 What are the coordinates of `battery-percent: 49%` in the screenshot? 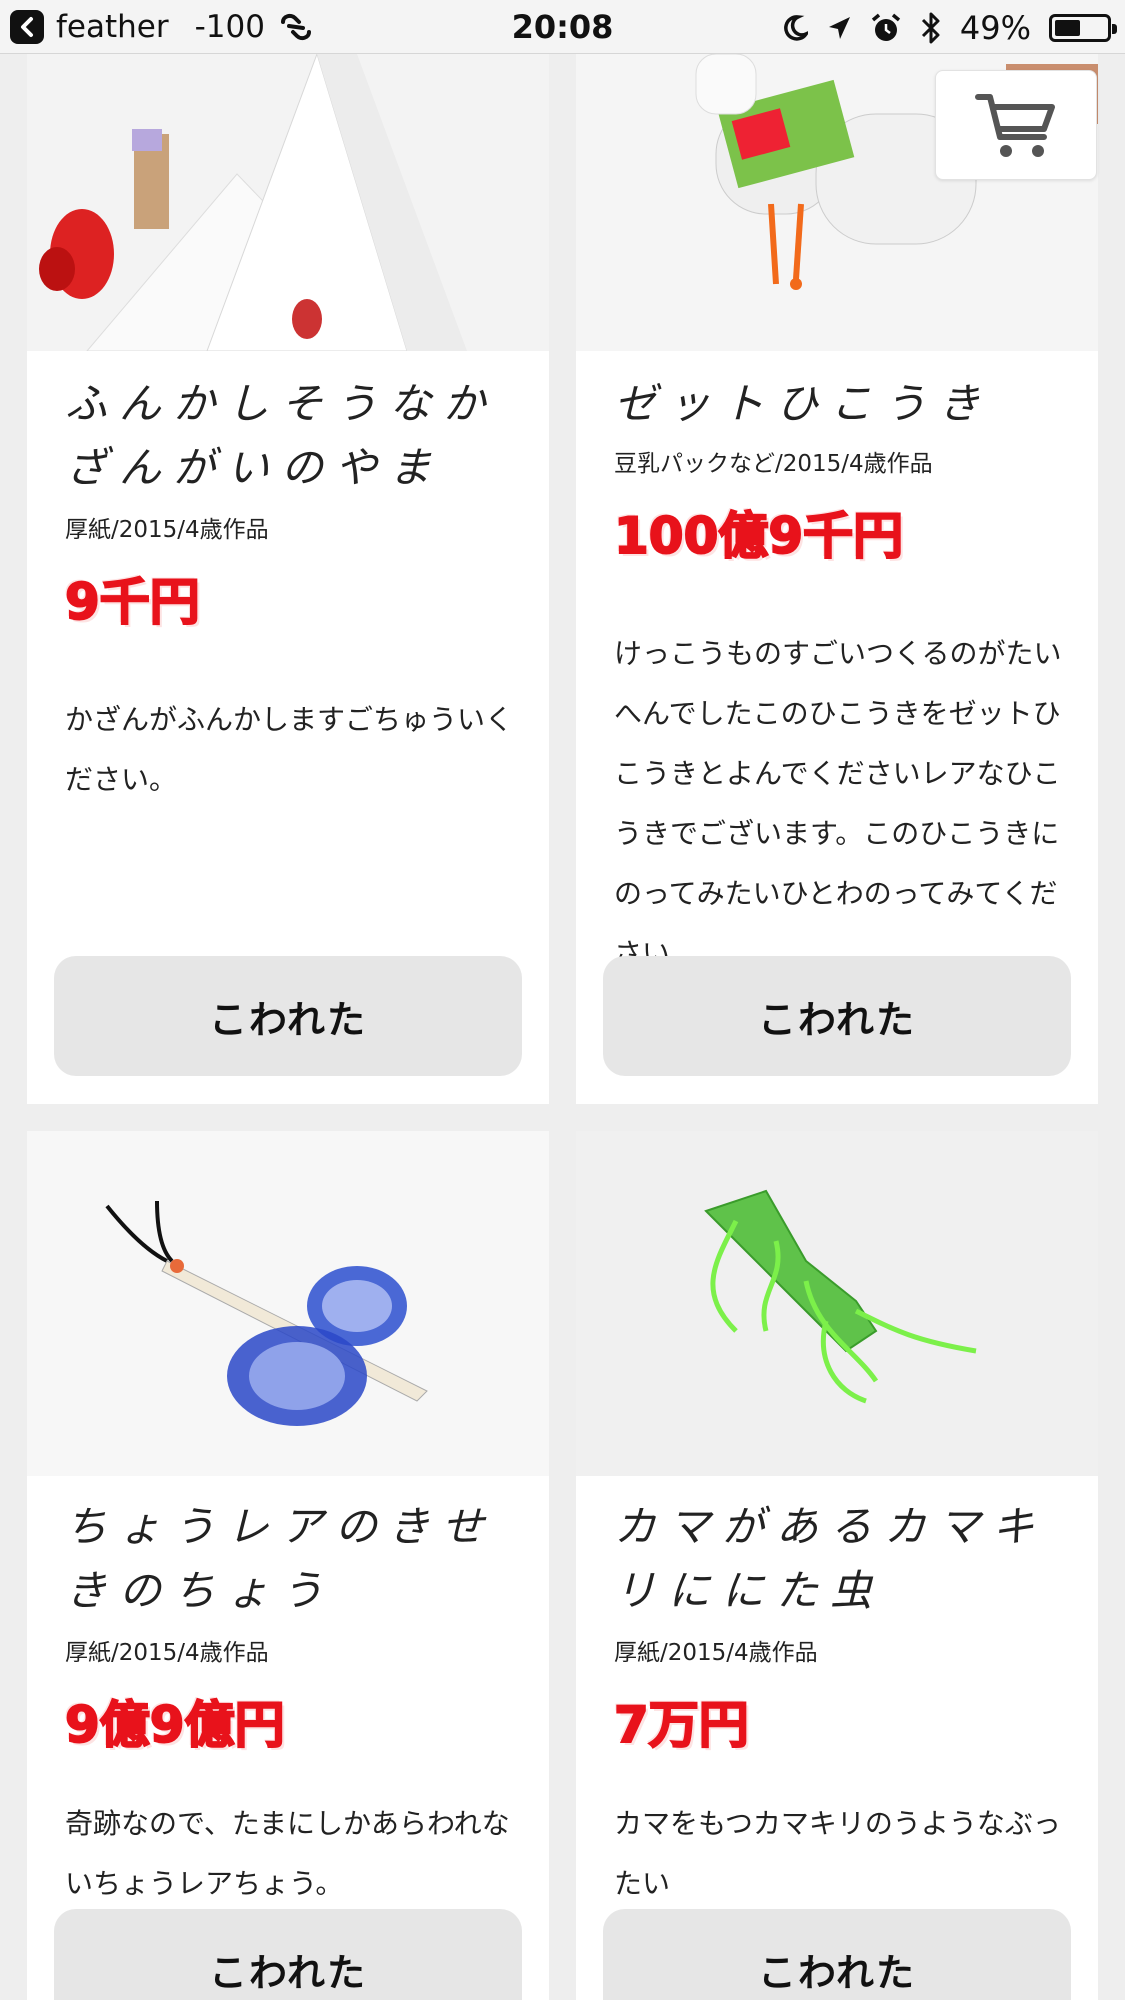 It's located at (995, 28).